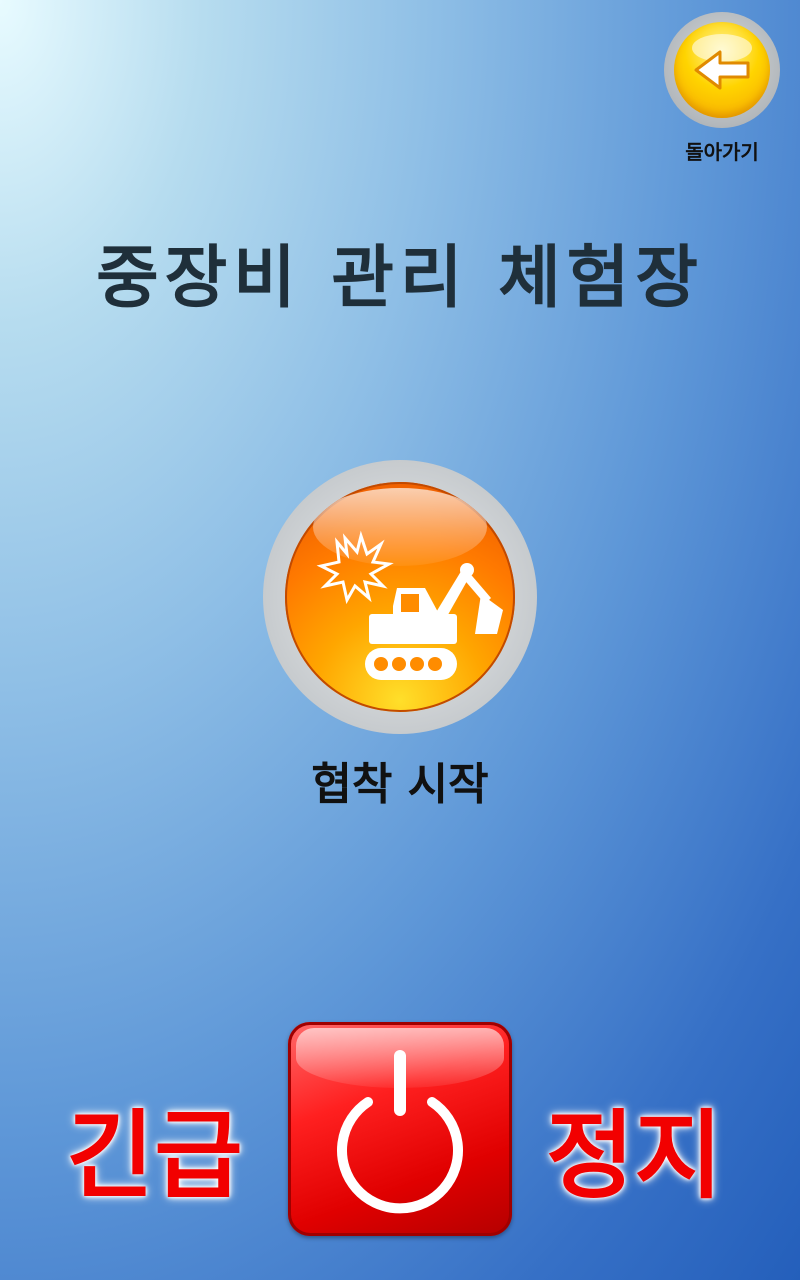 This screenshot has height=1280, width=800. I want to click on page-title: 중장비 관리 체험장, so click(400, 278).